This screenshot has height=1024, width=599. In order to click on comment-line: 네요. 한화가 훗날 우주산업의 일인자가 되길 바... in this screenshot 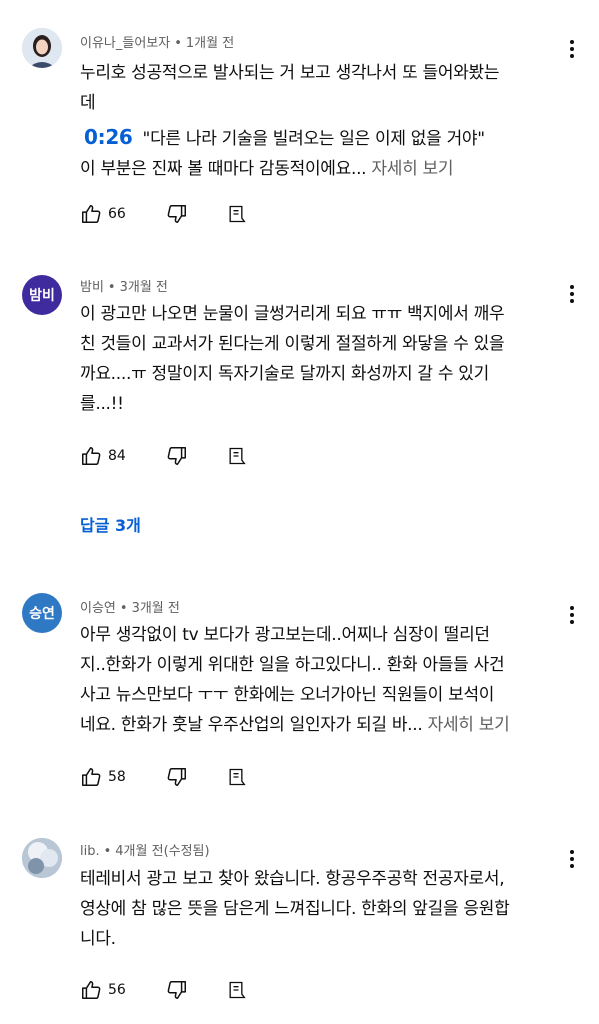, I will do `click(251, 725)`.